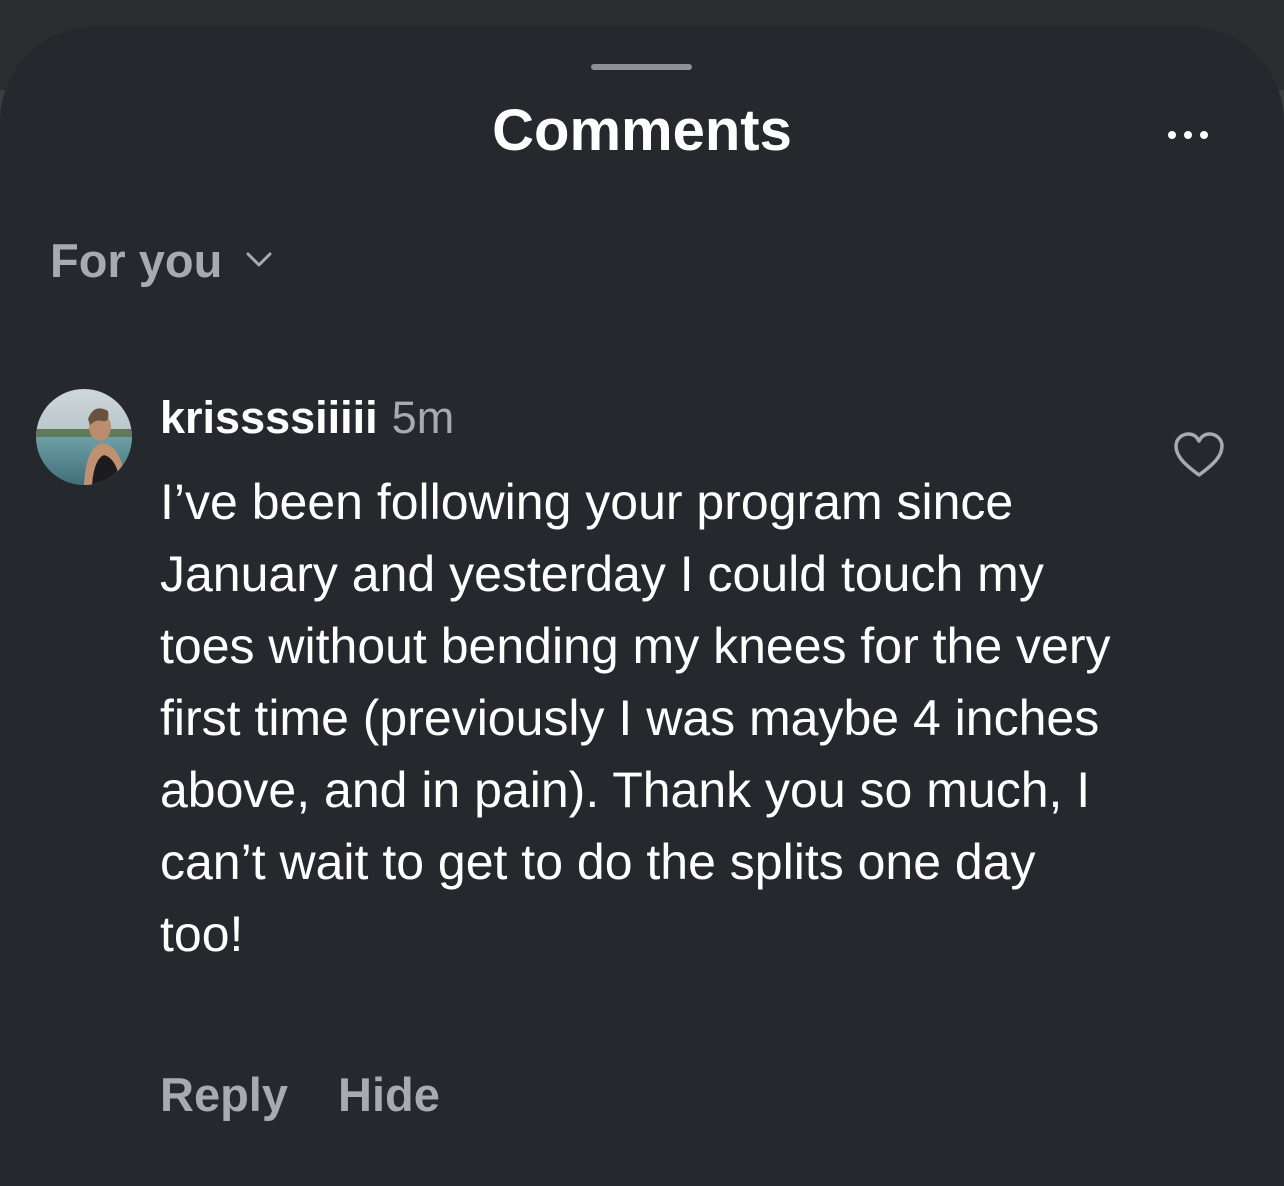 The width and height of the screenshot is (1284, 1186). I want to click on reply-button: Reply, so click(224, 1094).